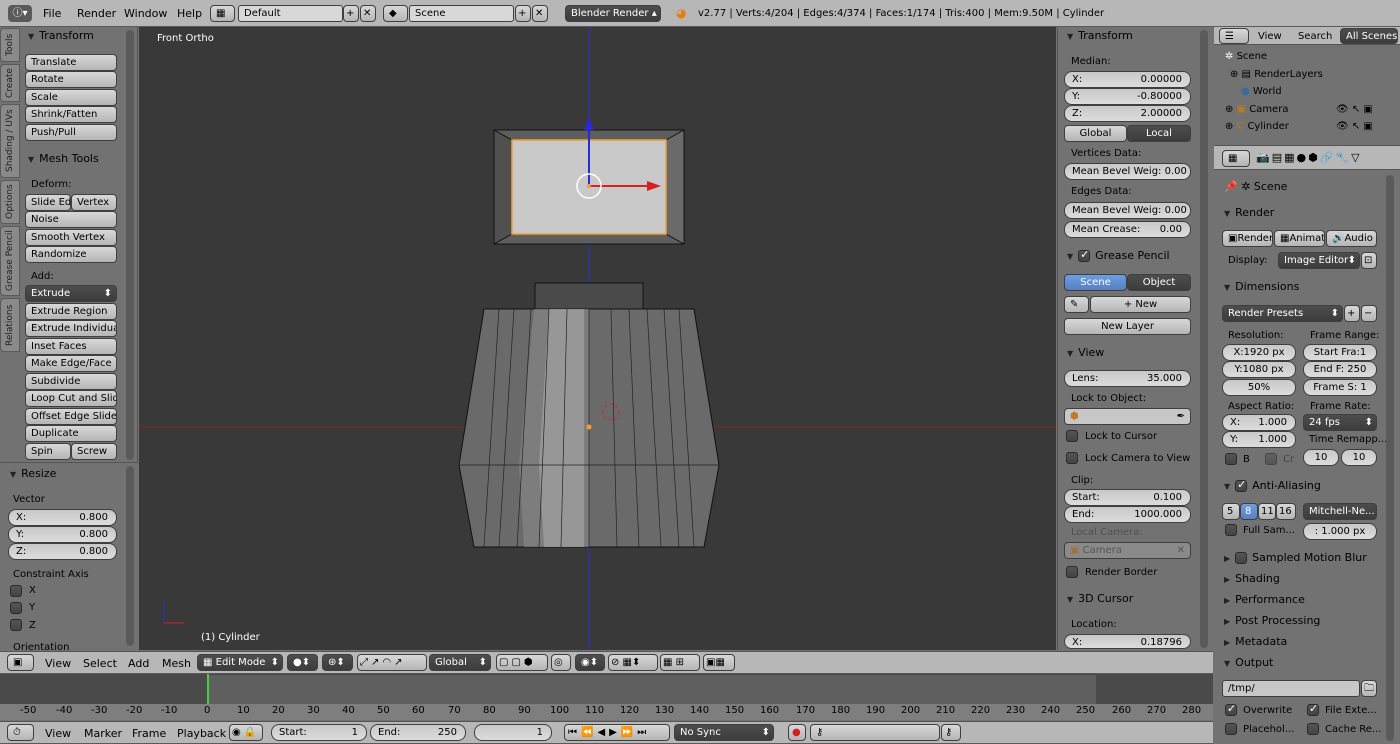 The height and width of the screenshot is (744, 1400). Describe the element at coordinates (33, 473) in the screenshot. I see `resize-header: ▼ Resize` at that location.